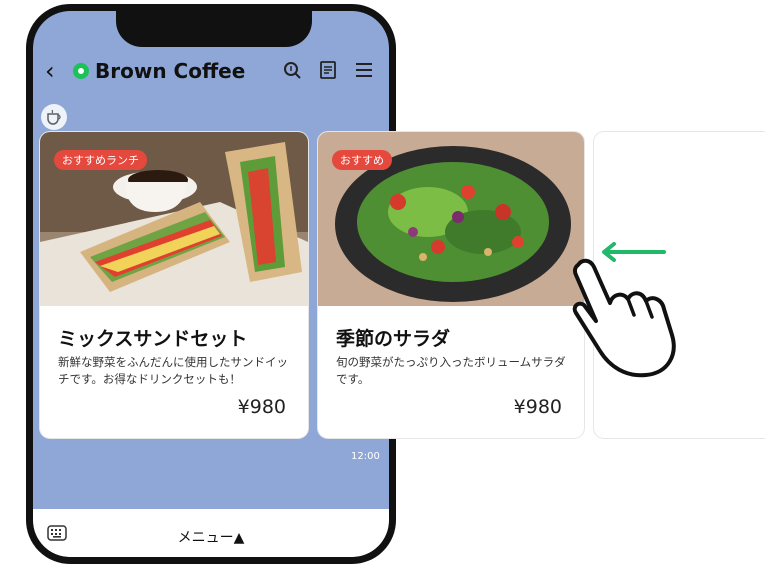 This screenshot has height=564, width=765. I want to click on salad-photo: おすすめ, so click(451, 219).